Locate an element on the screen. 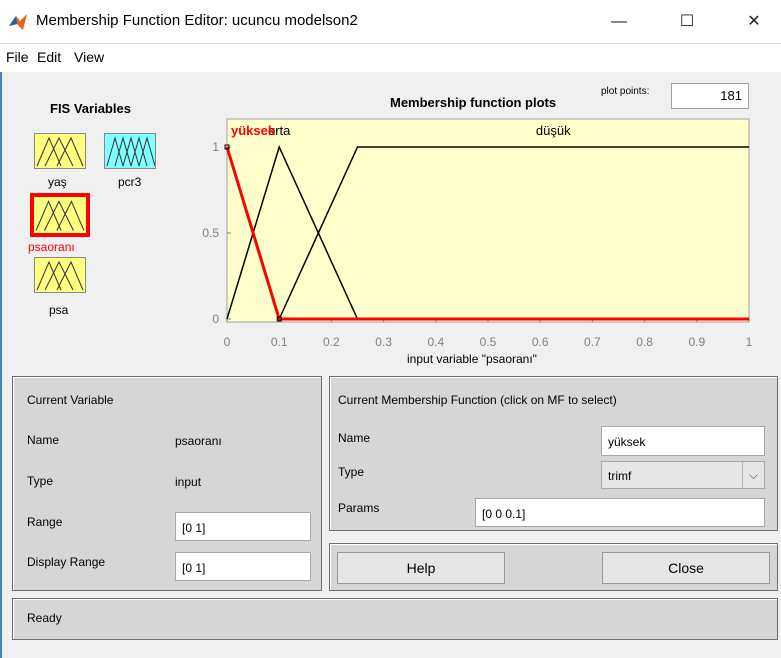 This screenshot has width=781, height=658. mf-label-2: düşük is located at coordinates (553, 130).